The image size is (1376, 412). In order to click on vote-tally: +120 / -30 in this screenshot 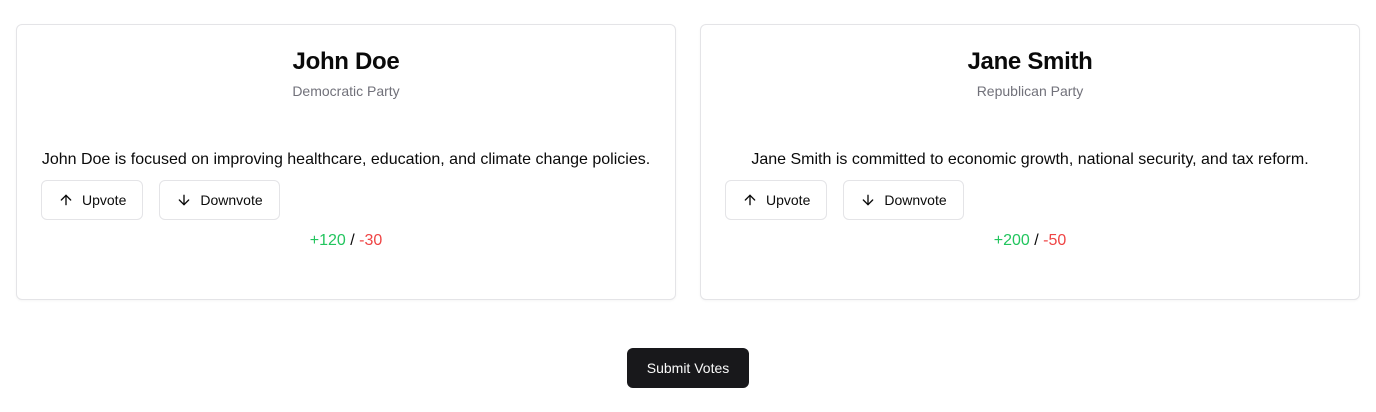, I will do `click(346, 241)`.